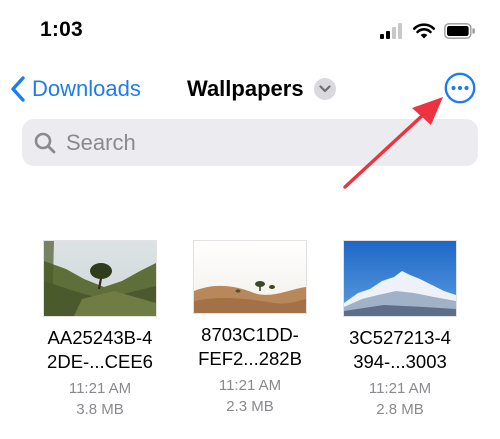 This screenshot has height=439, width=500. What do you see at coordinates (400, 361) in the screenshot?
I see `file-name-line: 394-...3003` at bounding box center [400, 361].